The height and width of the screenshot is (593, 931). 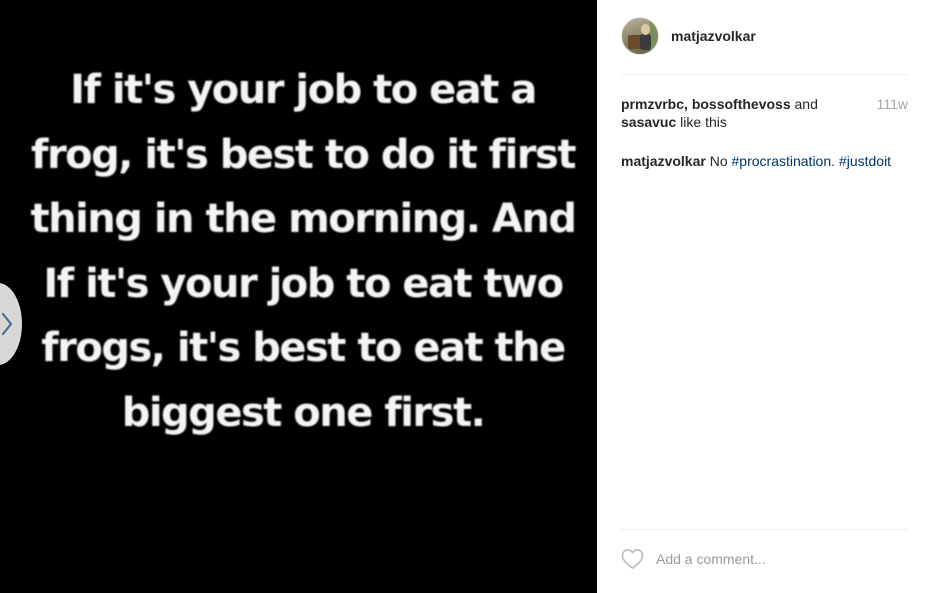 I want to click on post-header: matjazvolkar, so click(x=688, y=36).